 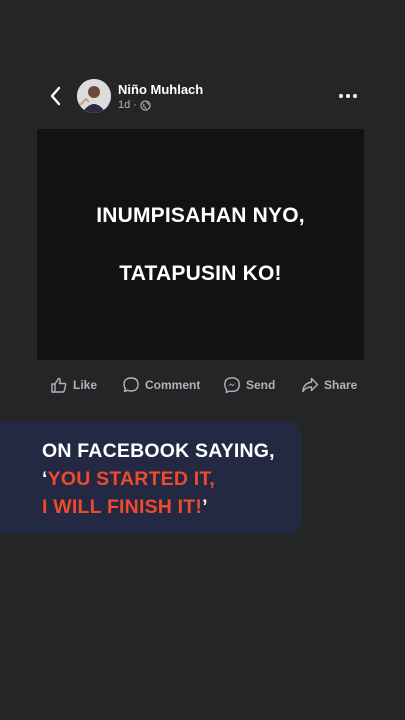 What do you see at coordinates (160, 89) in the screenshot?
I see `author-name: Niño Muhlach` at bounding box center [160, 89].